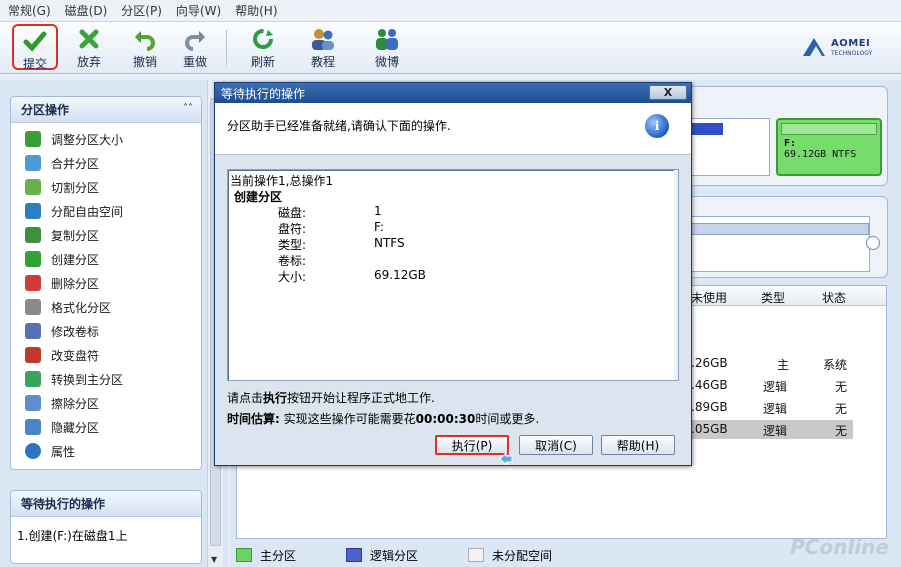  I want to click on op-change-label: 修改卷标, so click(106, 331).